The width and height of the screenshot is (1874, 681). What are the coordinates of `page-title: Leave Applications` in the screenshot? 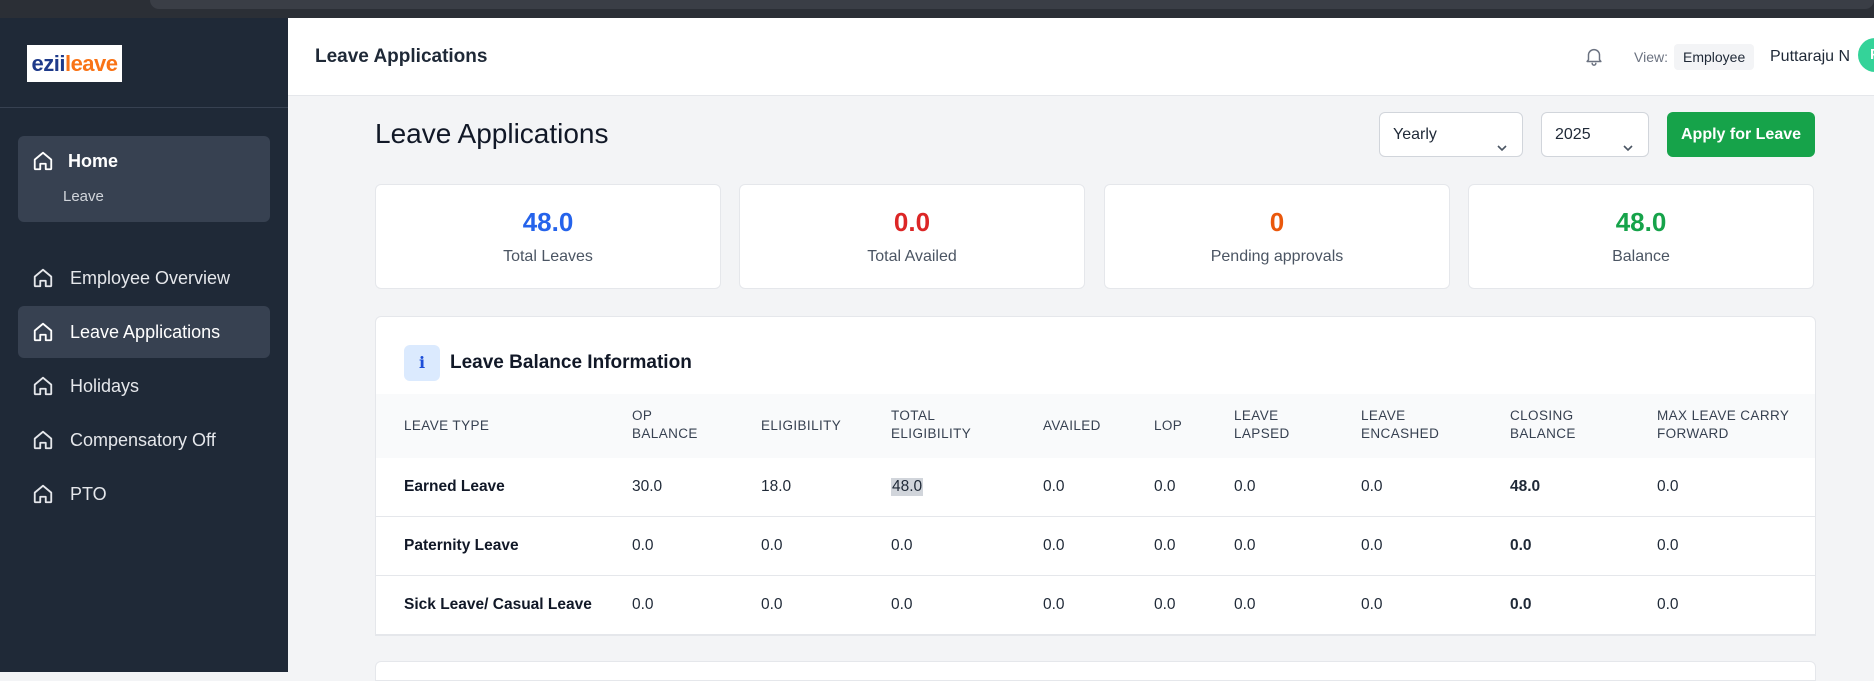 It's located at (492, 133).